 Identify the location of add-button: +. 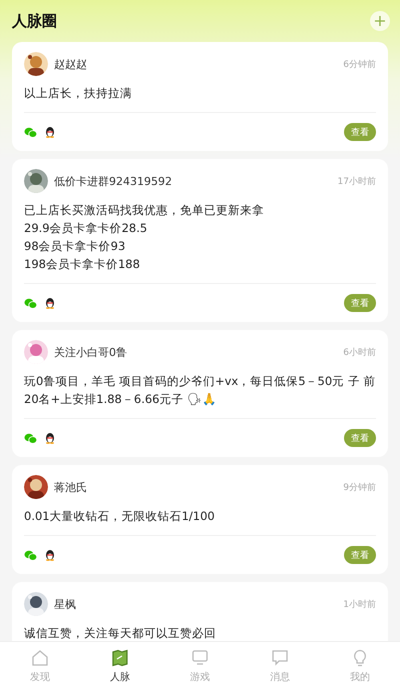
(380, 21).